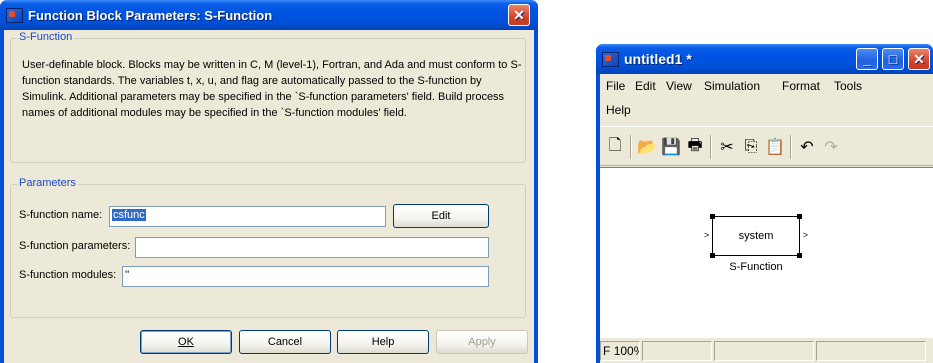 This screenshot has width=933, height=363. What do you see at coordinates (61, 215) in the screenshot?
I see `sfunction-name-label: S-function name:` at bounding box center [61, 215].